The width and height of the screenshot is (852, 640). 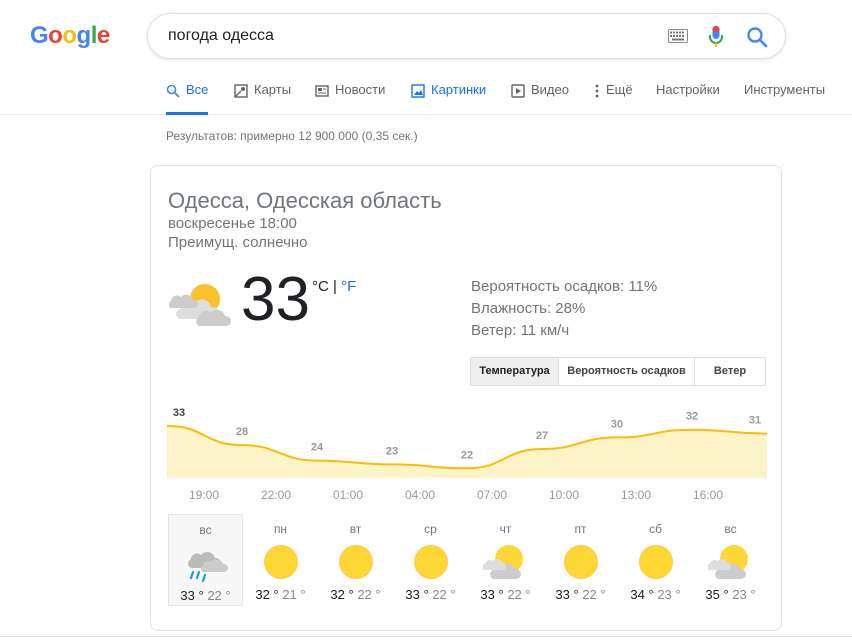 I want to click on tab-more: Ещё, so click(x=613, y=98).